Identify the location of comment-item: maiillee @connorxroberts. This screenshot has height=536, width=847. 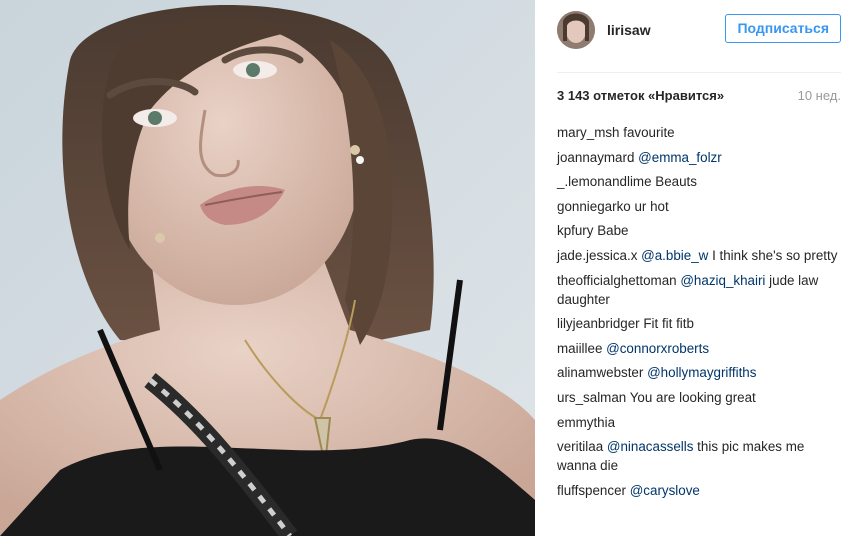
(698, 348).